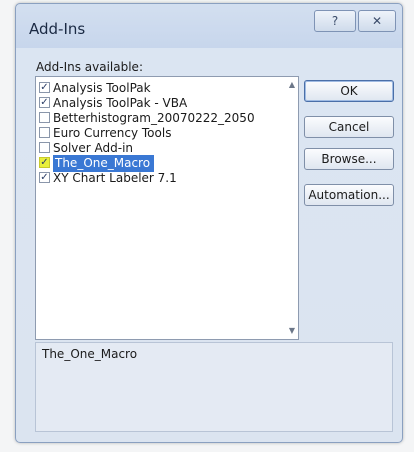  Describe the element at coordinates (291, 208) in the screenshot. I see `list-scrollbar` at that location.